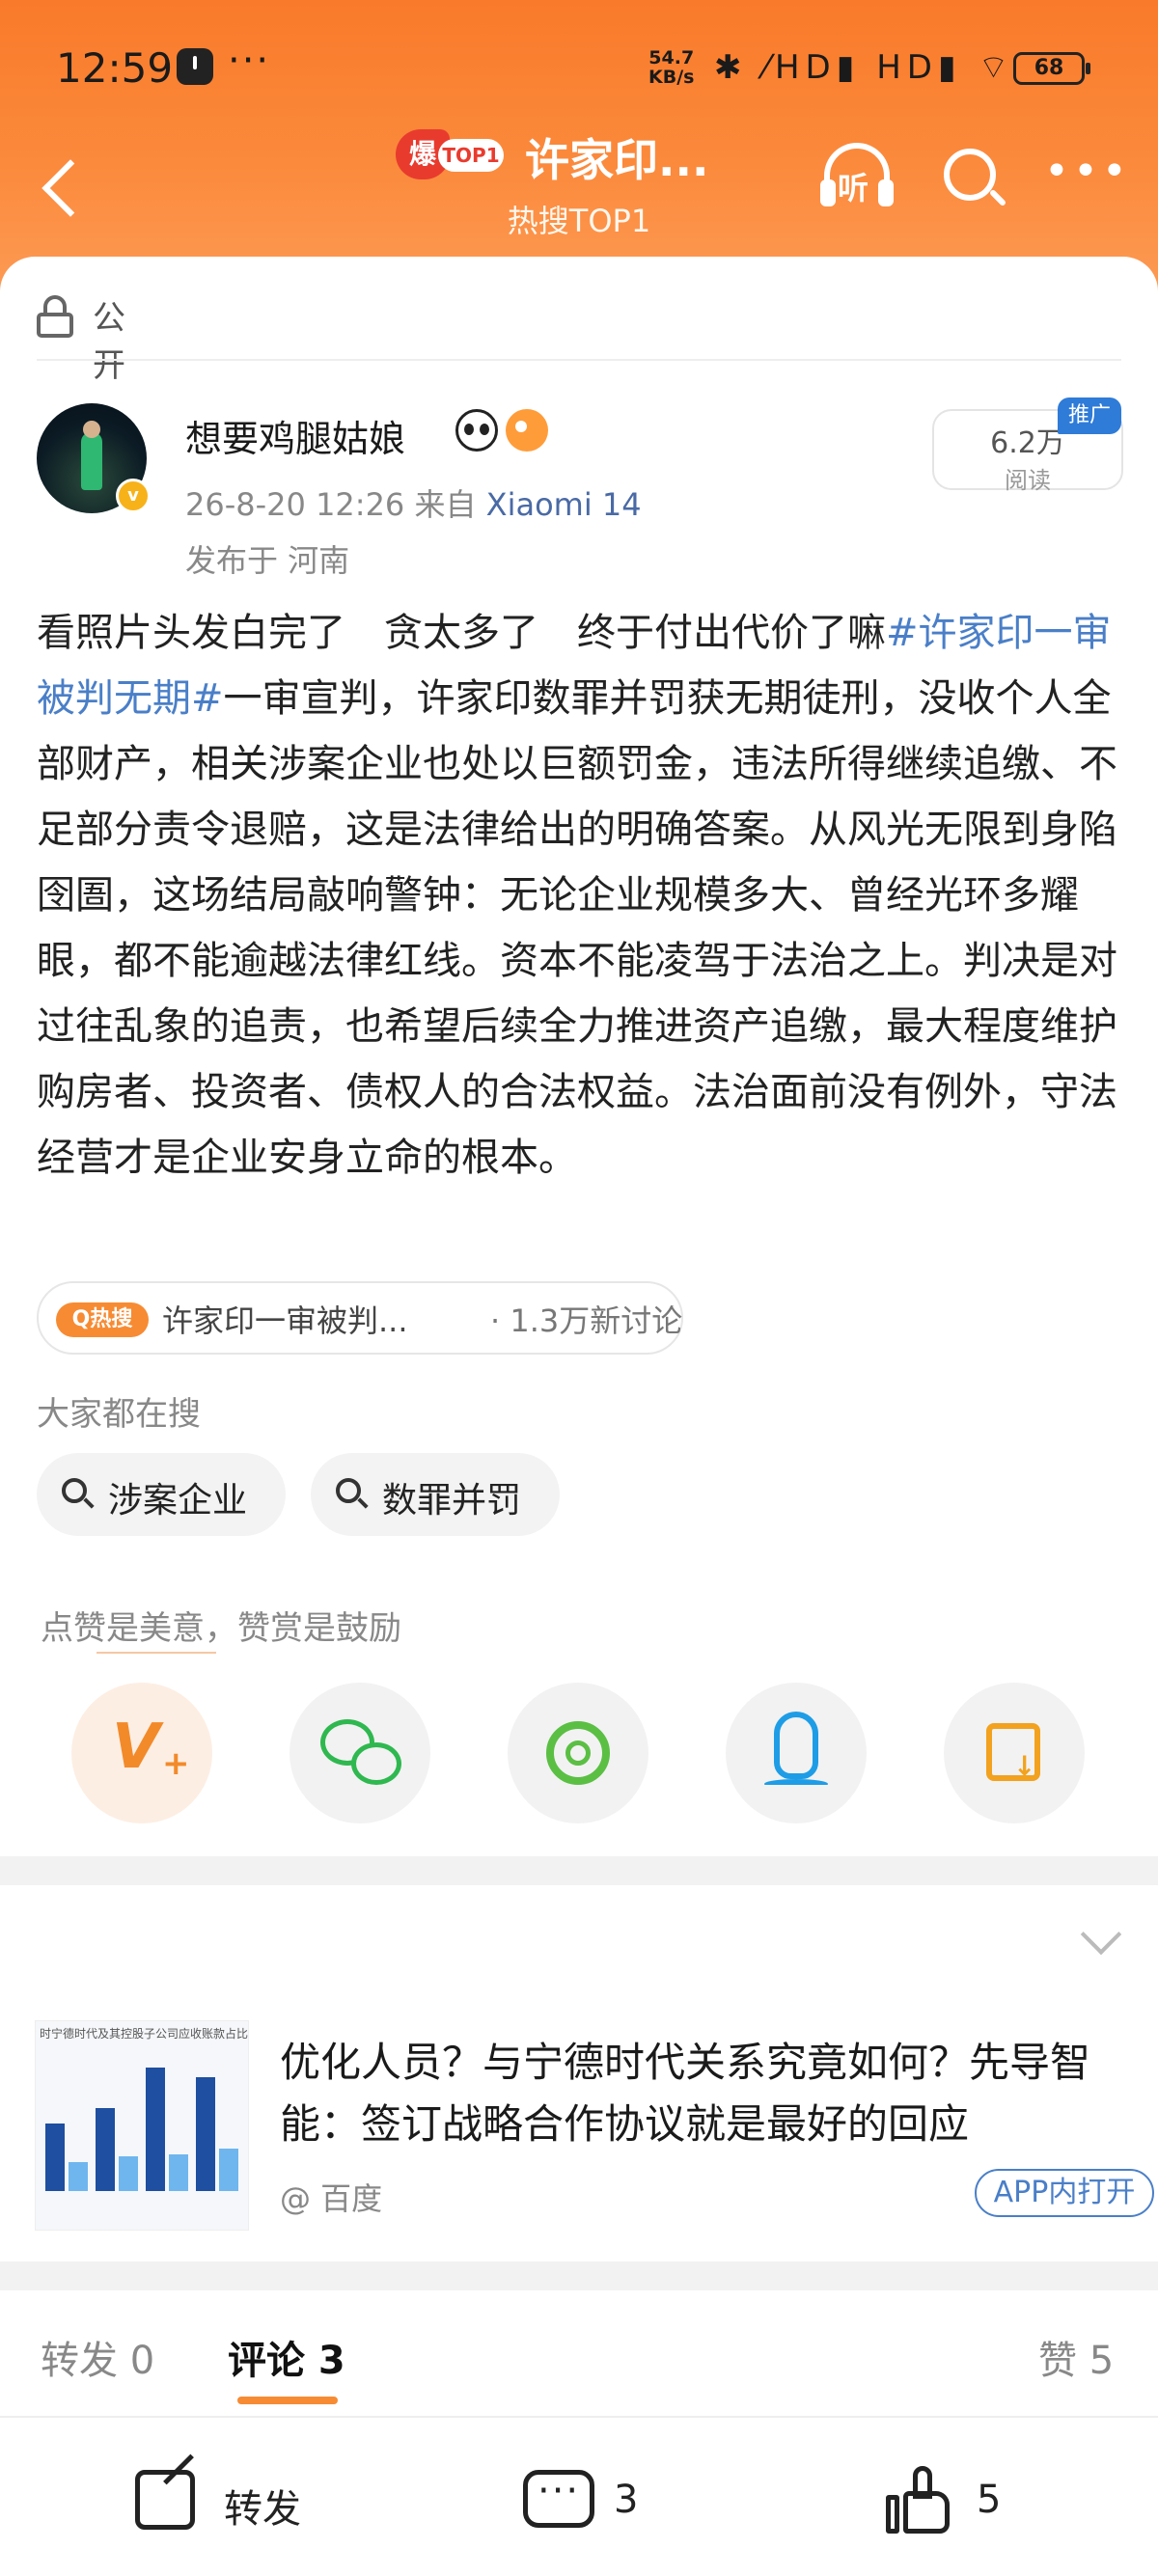 Image resolution: width=1158 pixels, height=2576 pixels. I want to click on status-time: 12:59, so click(115, 68).